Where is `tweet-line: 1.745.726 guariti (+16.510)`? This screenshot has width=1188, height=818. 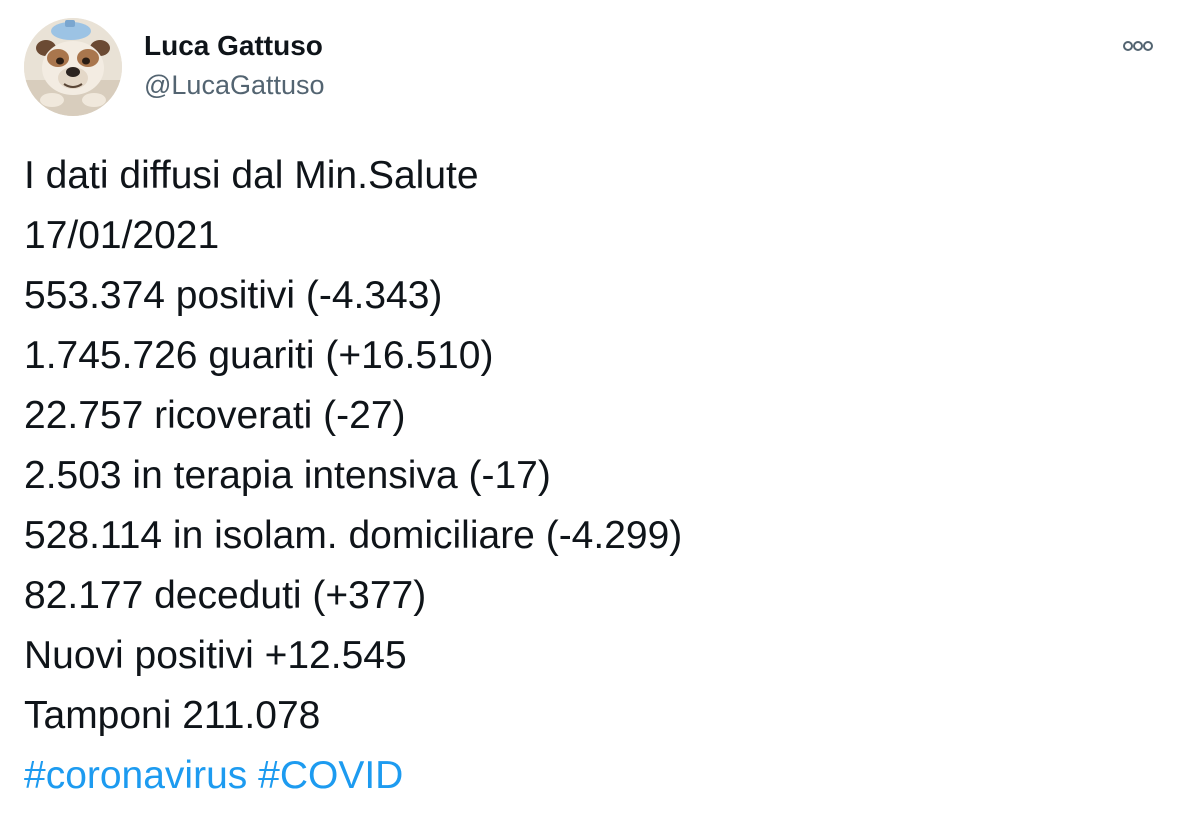
tweet-line: 1.745.726 guariti (+16.510) is located at coordinates (259, 355).